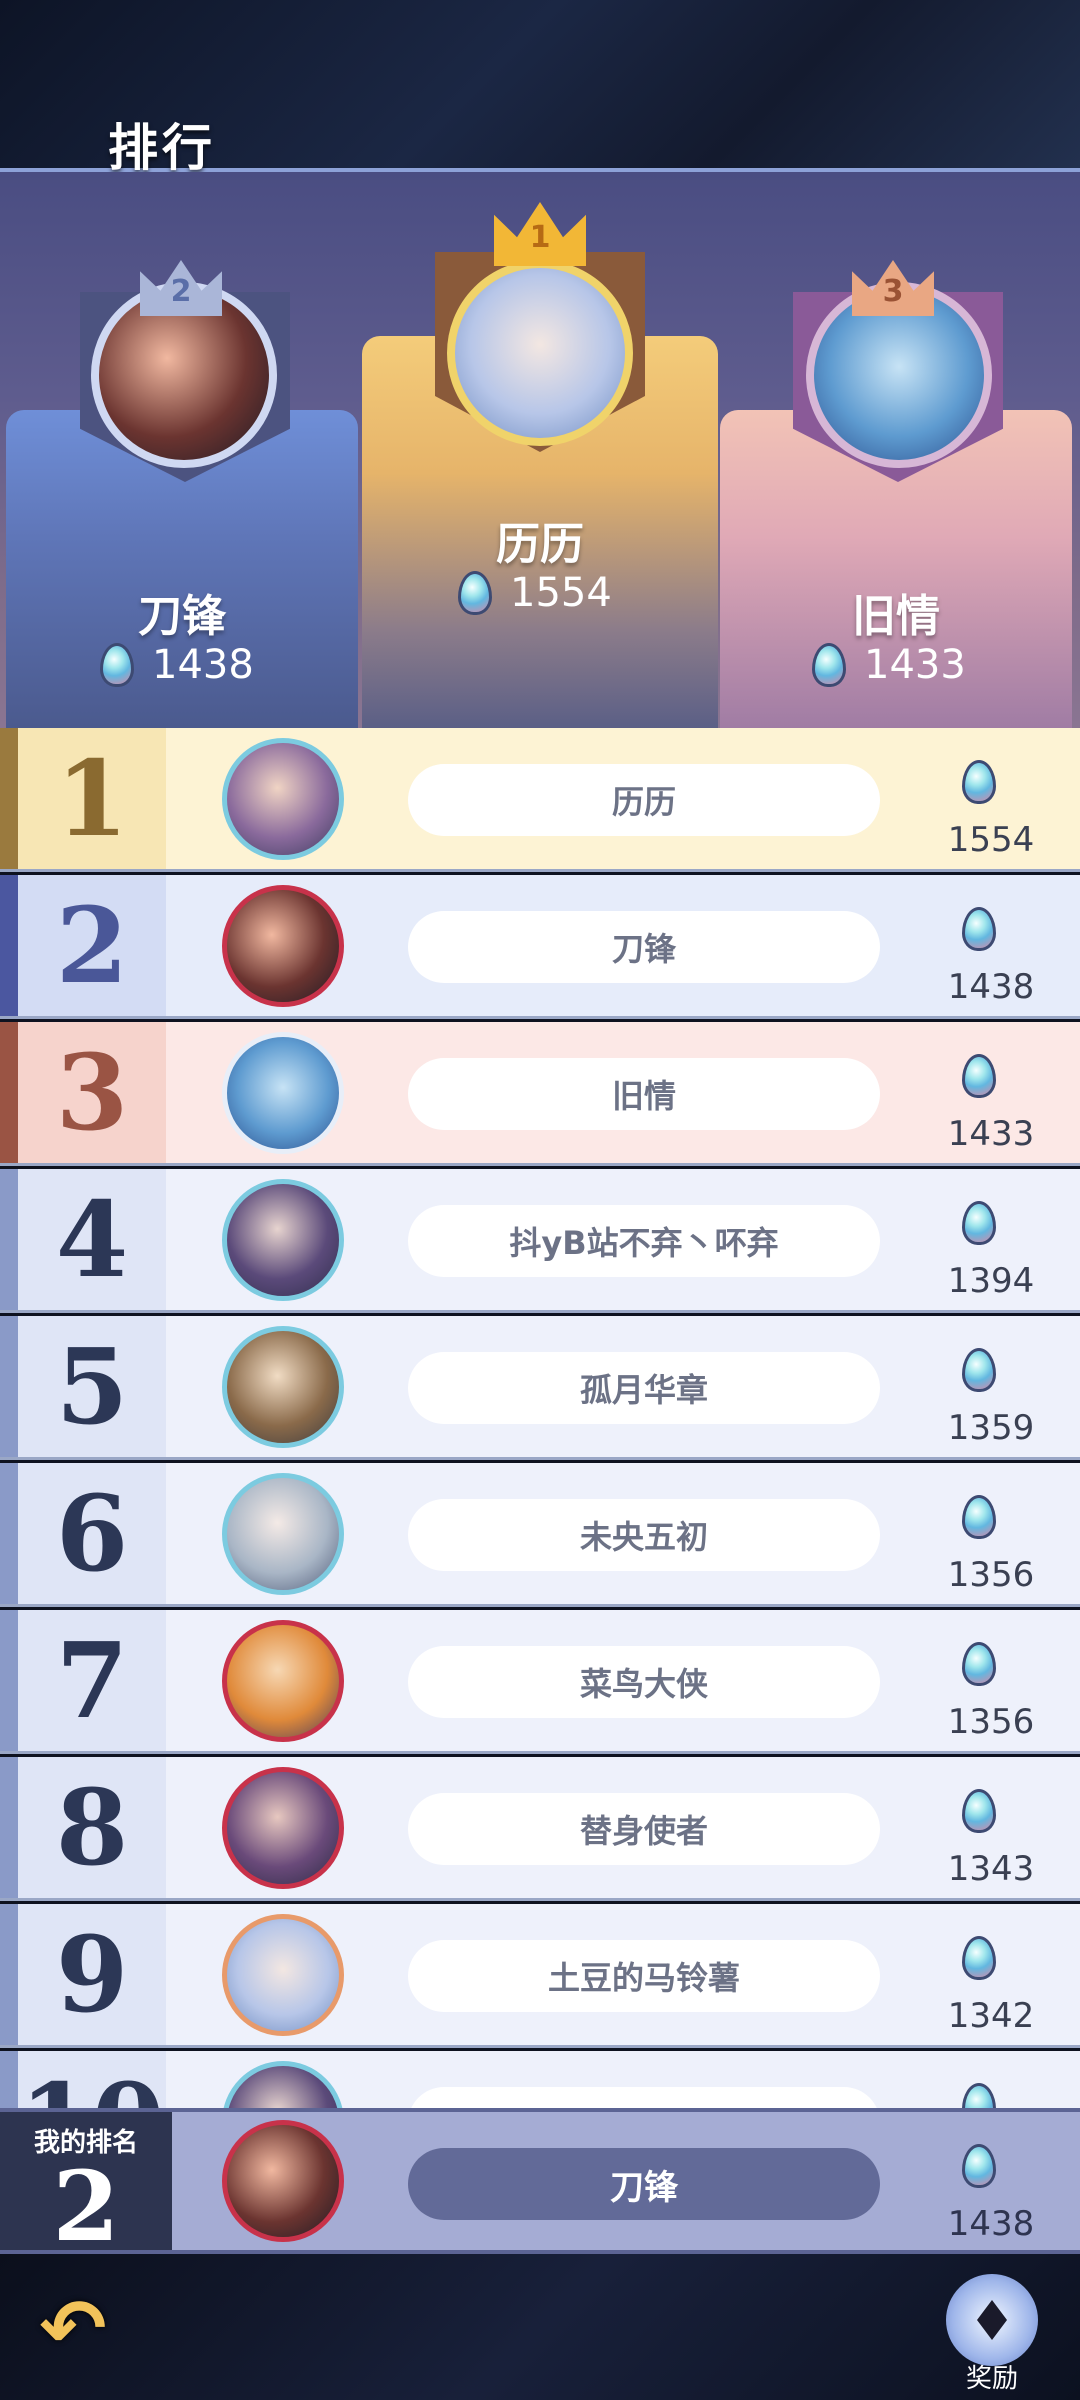 The image size is (1080, 2400). Describe the element at coordinates (540, 544) in the screenshot. I see `podium-first-name: 历历` at that location.